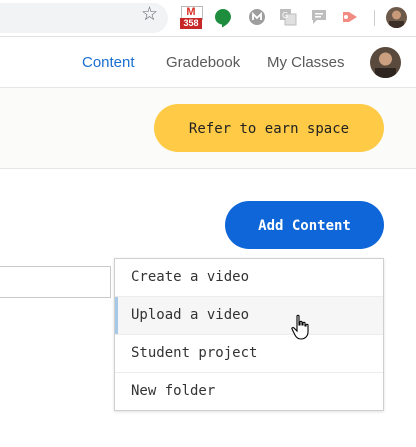  I want to click on avatar-icon, so click(385, 62).